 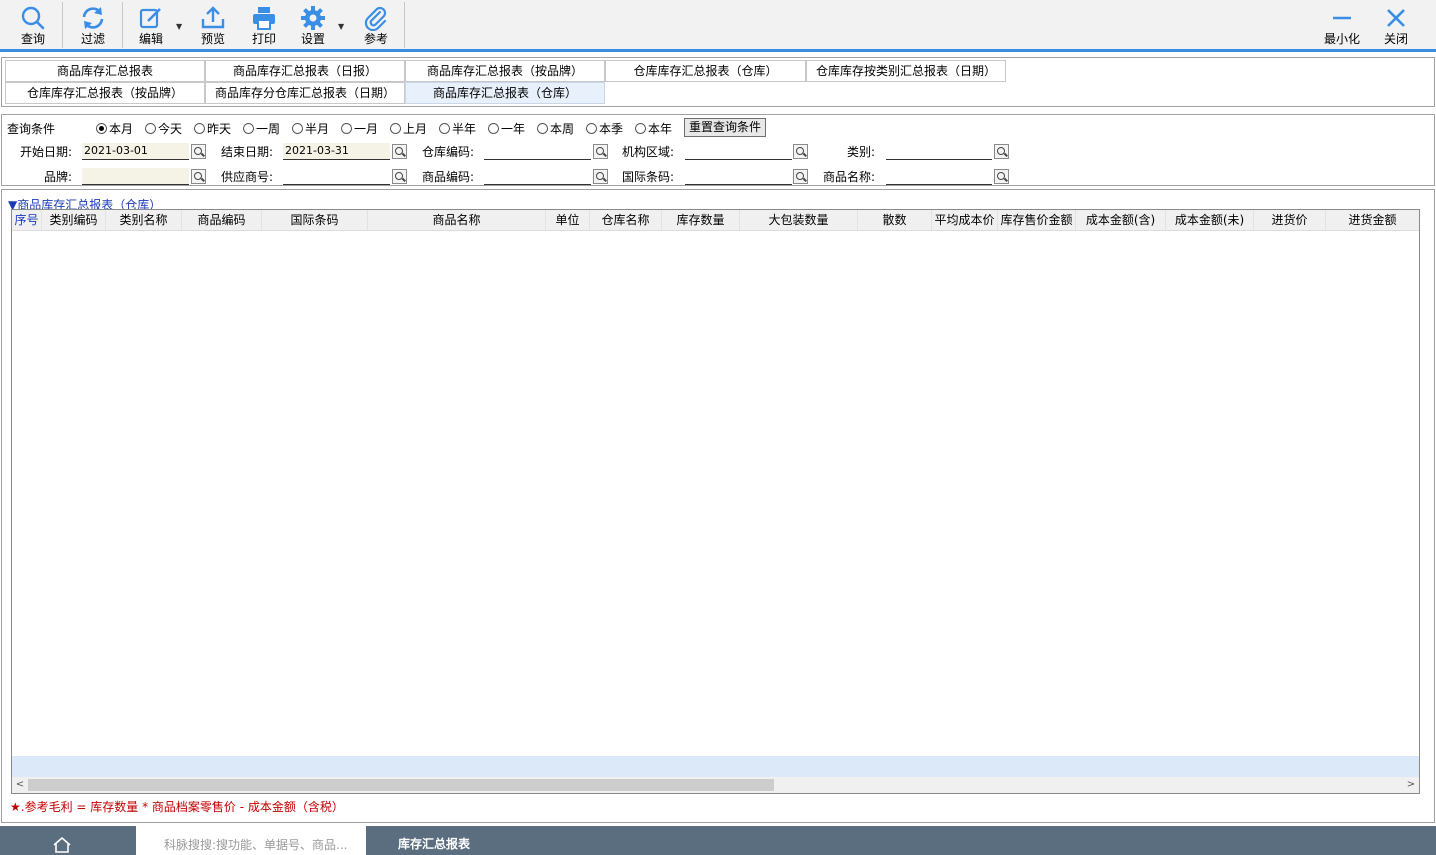 What do you see at coordinates (1372, 220) in the screenshot?
I see `column-header-purchase-amount: 进货金额` at bounding box center [1372, 220].